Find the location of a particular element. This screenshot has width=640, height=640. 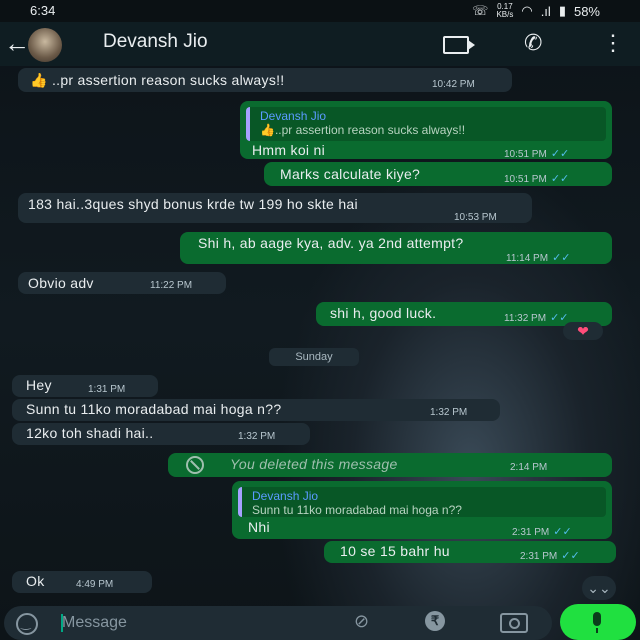

message-text: Ok is located at coordinates (35, 581).